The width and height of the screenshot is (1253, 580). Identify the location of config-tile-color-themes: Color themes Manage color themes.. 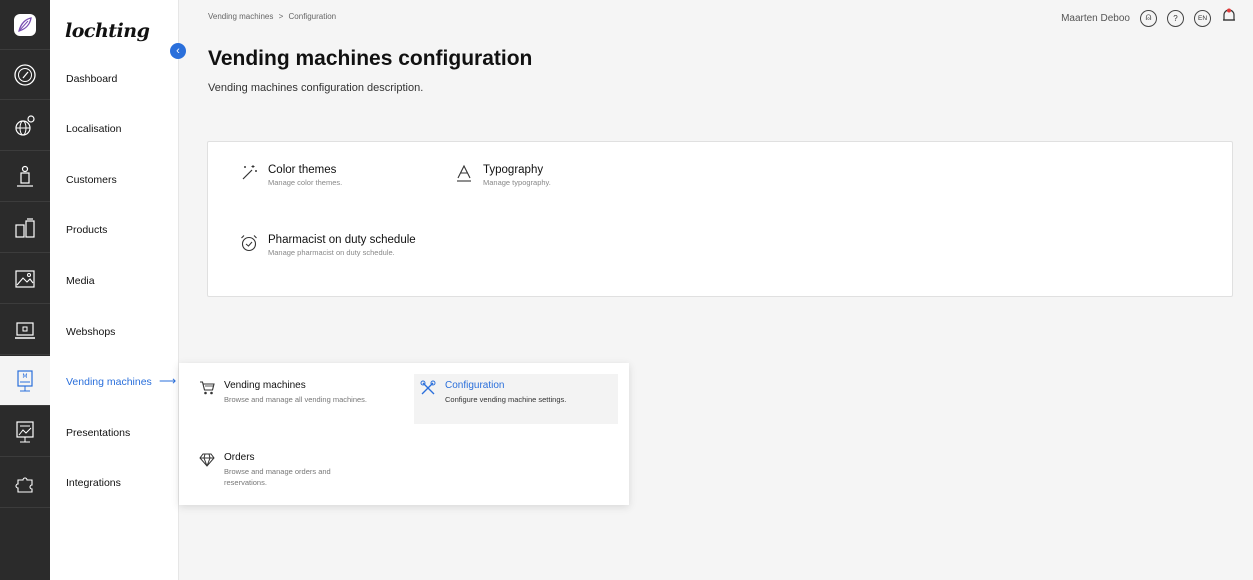
(291, 175).